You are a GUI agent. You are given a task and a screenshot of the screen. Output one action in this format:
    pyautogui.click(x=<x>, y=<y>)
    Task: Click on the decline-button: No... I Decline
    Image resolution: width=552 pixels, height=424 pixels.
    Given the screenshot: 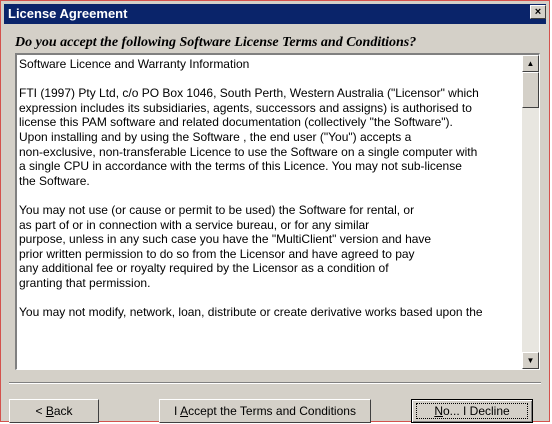 What is the action you would take?
    pyautogui.click(x=472, y=411)
    